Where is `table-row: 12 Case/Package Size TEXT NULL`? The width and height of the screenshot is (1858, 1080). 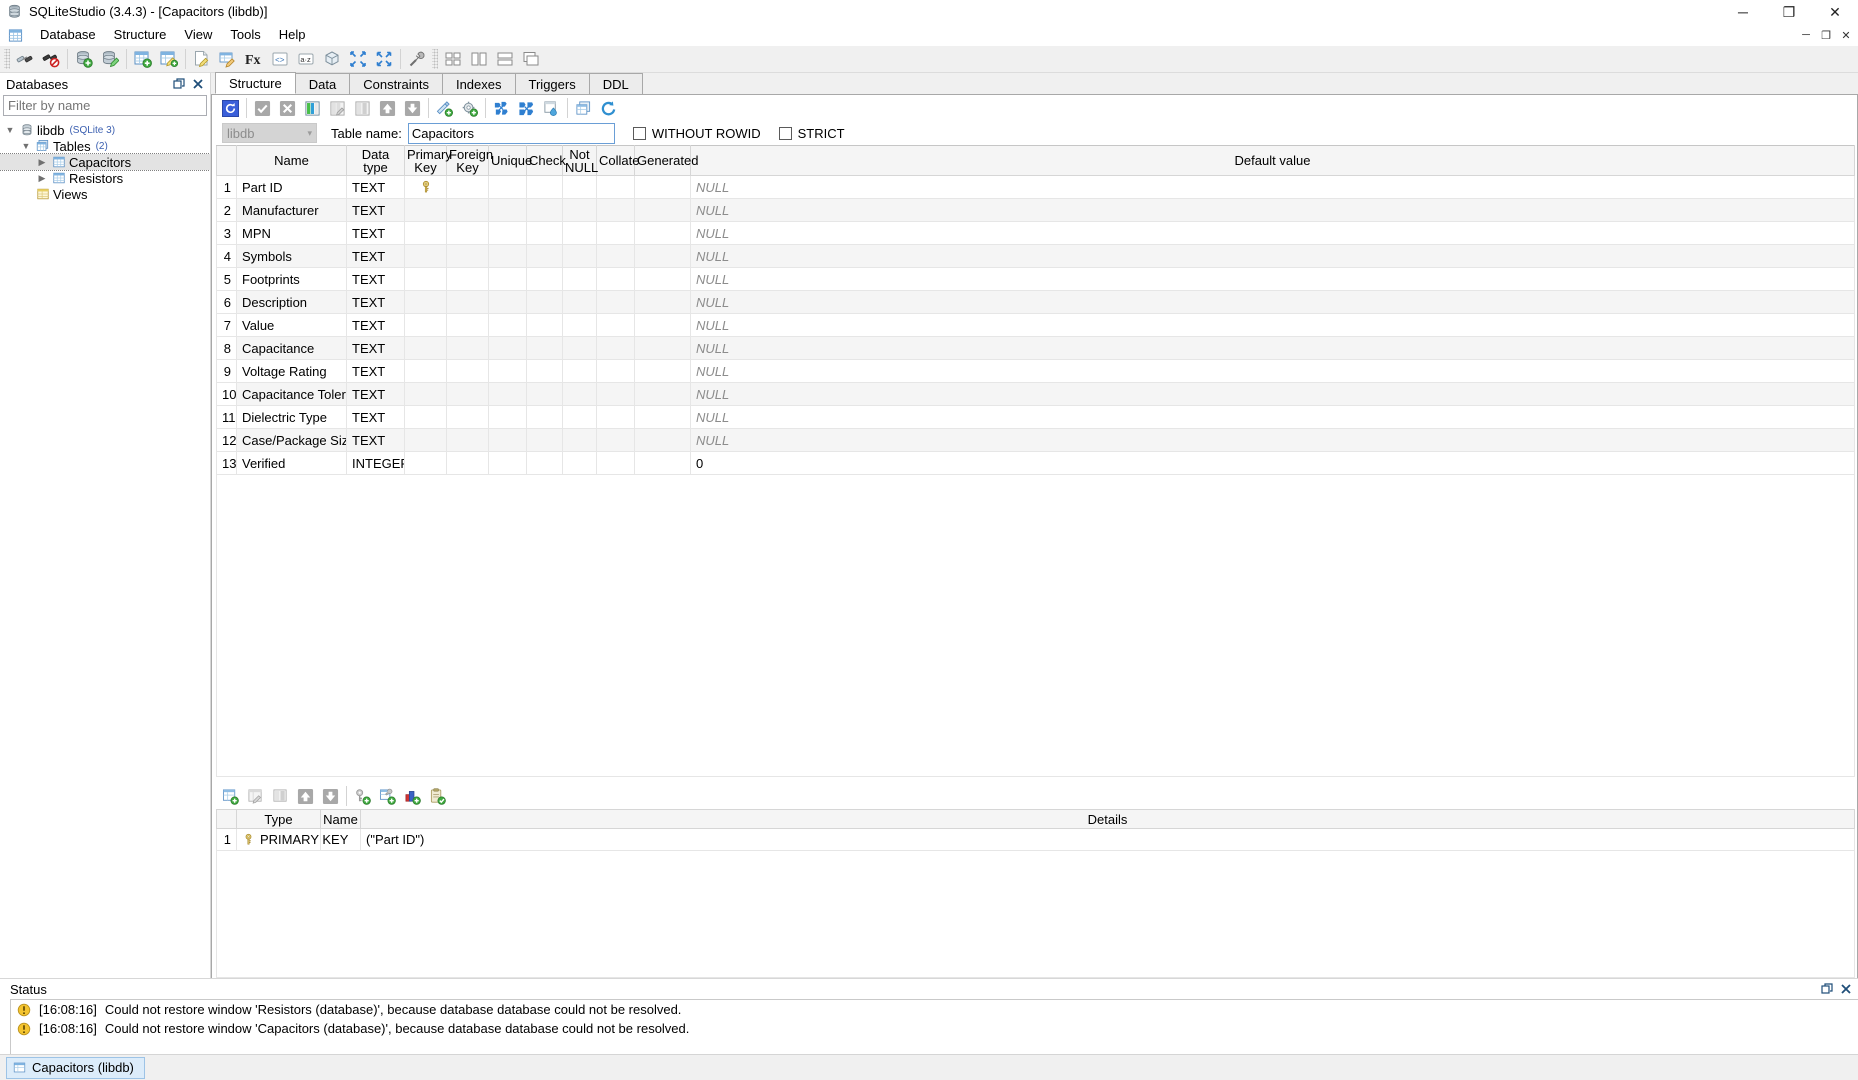
table-row: 12 Case/Package Size TEXT NULL is located at coordinates (1035, 440).